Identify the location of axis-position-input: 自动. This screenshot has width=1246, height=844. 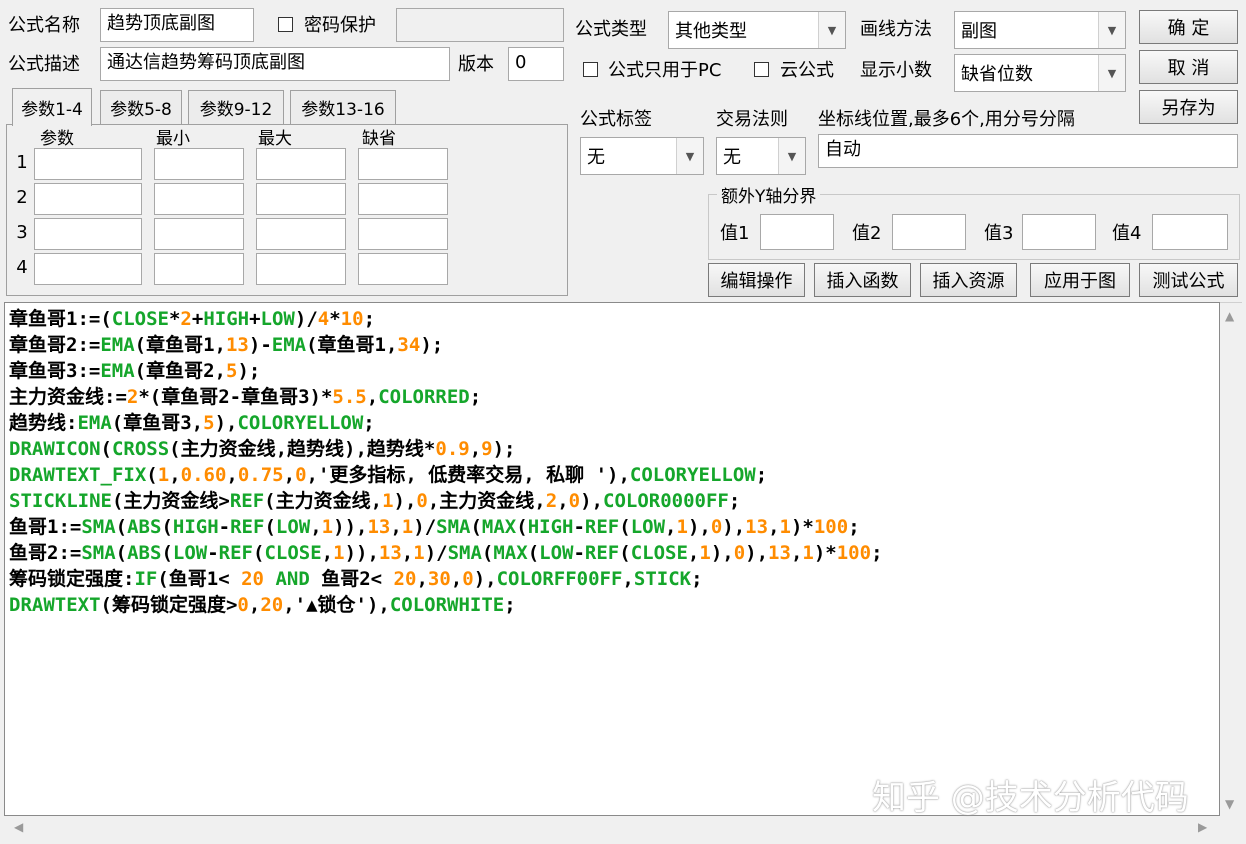
(1028, 151).